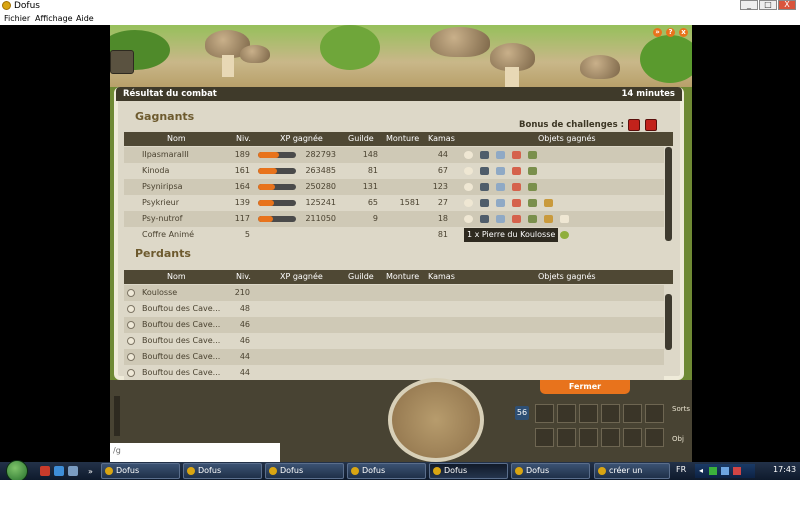 The width and height of the screenshot is (800, 529). Describe the element at coordinates (17, 18) in the screenshot. I see `menu-fichier: Fichier` at that location.